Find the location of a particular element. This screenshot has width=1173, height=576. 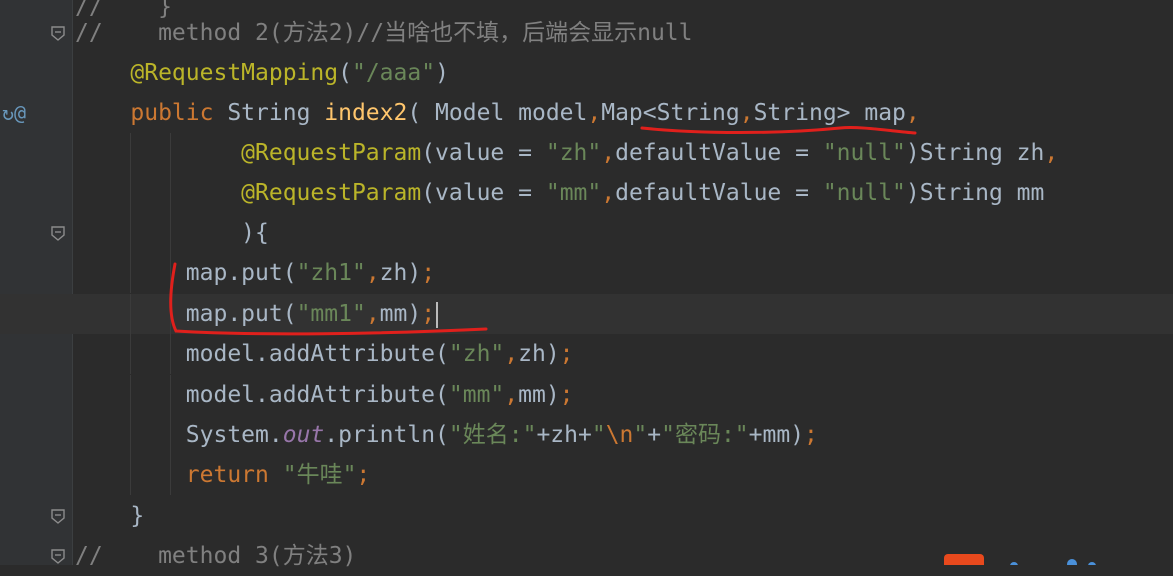

code-token: // method 3(方法3) is located at coordinates (216, 556).